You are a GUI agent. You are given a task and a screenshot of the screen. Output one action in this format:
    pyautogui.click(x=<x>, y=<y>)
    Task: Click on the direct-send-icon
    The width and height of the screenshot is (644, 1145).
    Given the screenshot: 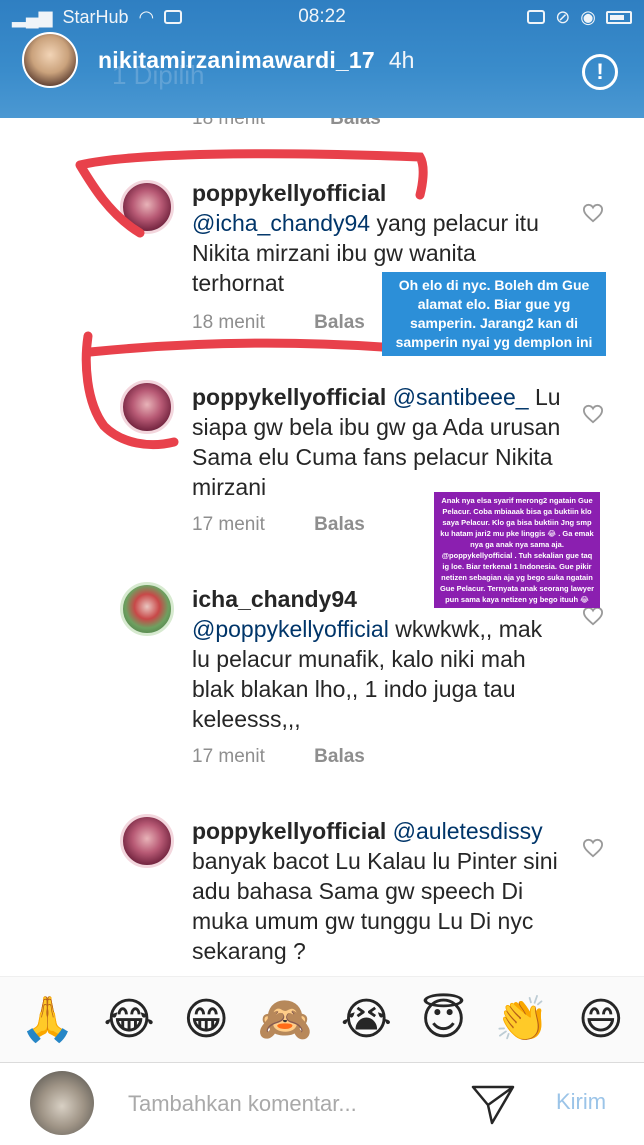 What is the action you would take?
    pyautogui.click(x=493, y=1105)
    